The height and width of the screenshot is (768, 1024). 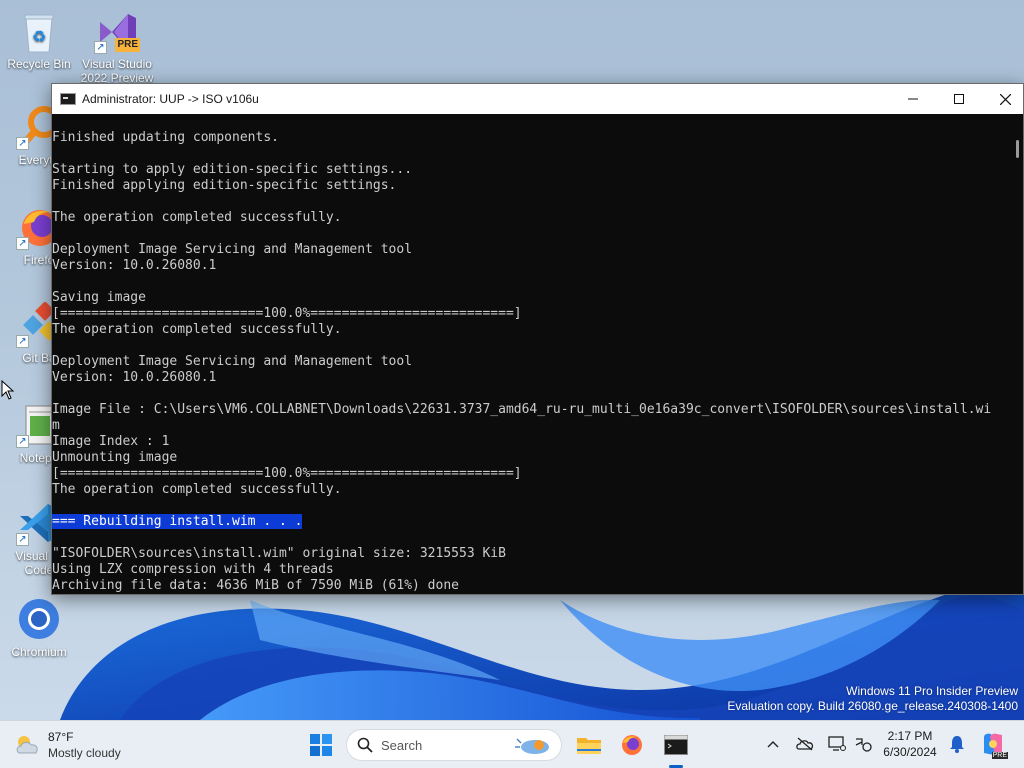 I want to click on desktop-icon-label: Recycle Bin, so click(x=39, y=64).